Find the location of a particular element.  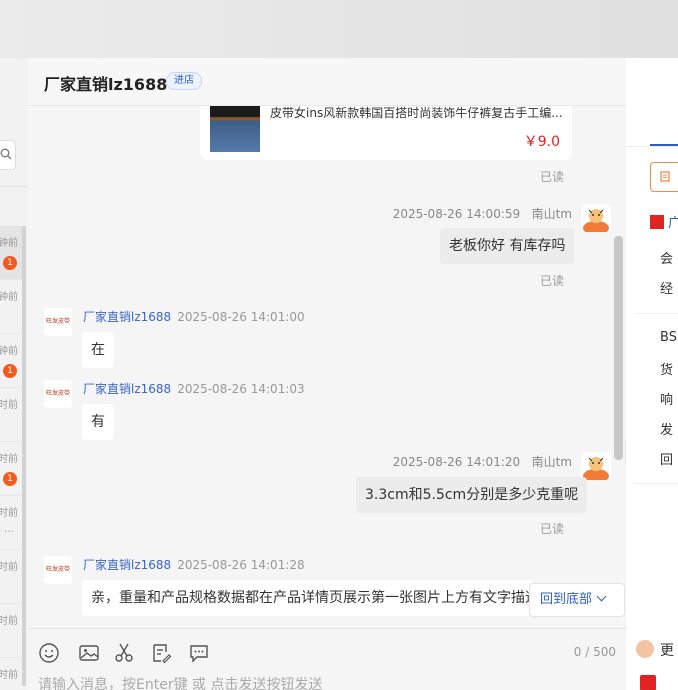

list-divider is located at coordinates (14, 186).